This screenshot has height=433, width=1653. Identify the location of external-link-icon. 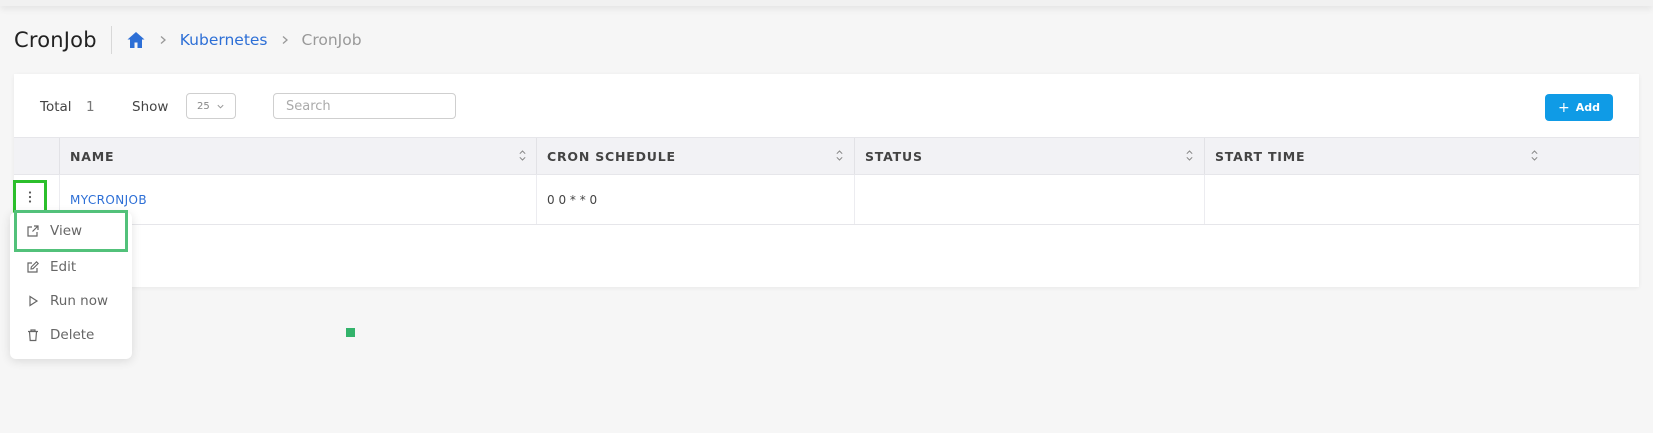
(33, 231).